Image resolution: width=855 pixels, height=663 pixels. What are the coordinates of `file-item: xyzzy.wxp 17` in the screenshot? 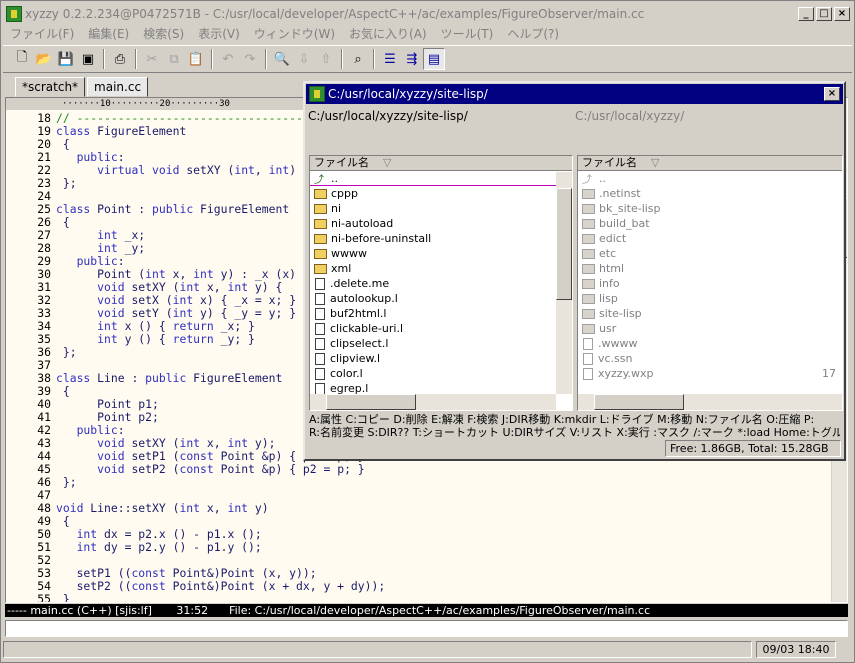 It's located at (710, 373).